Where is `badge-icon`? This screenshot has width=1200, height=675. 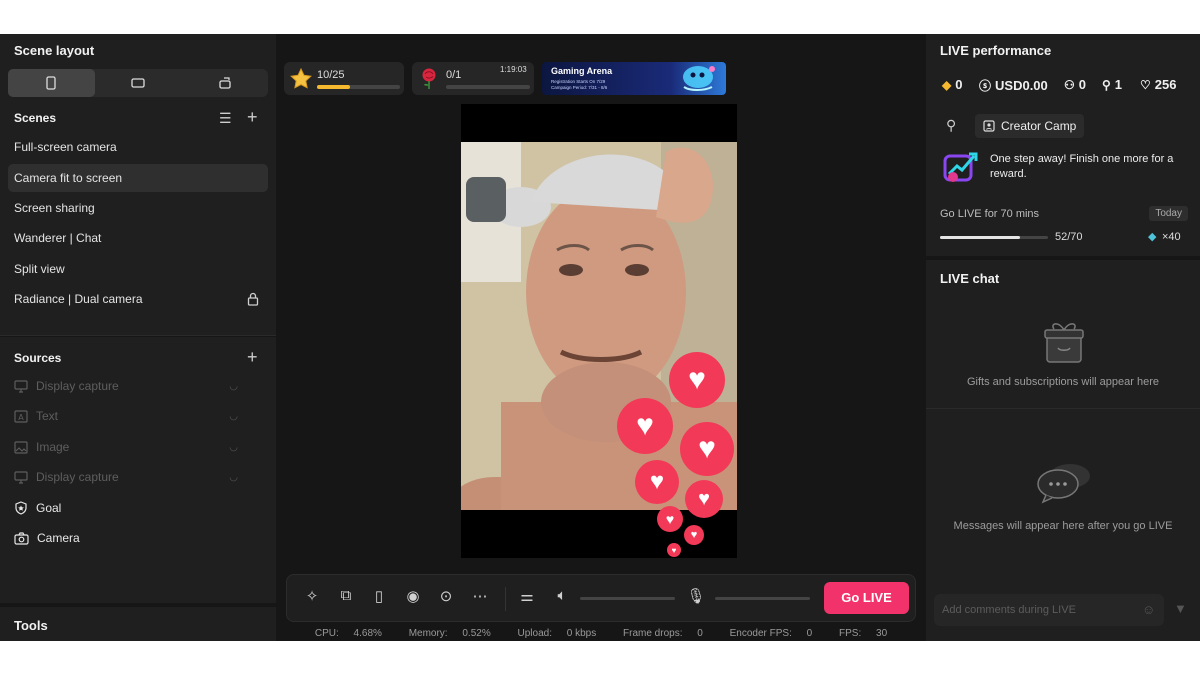
badge-icon is located at coordinates (989, 126).